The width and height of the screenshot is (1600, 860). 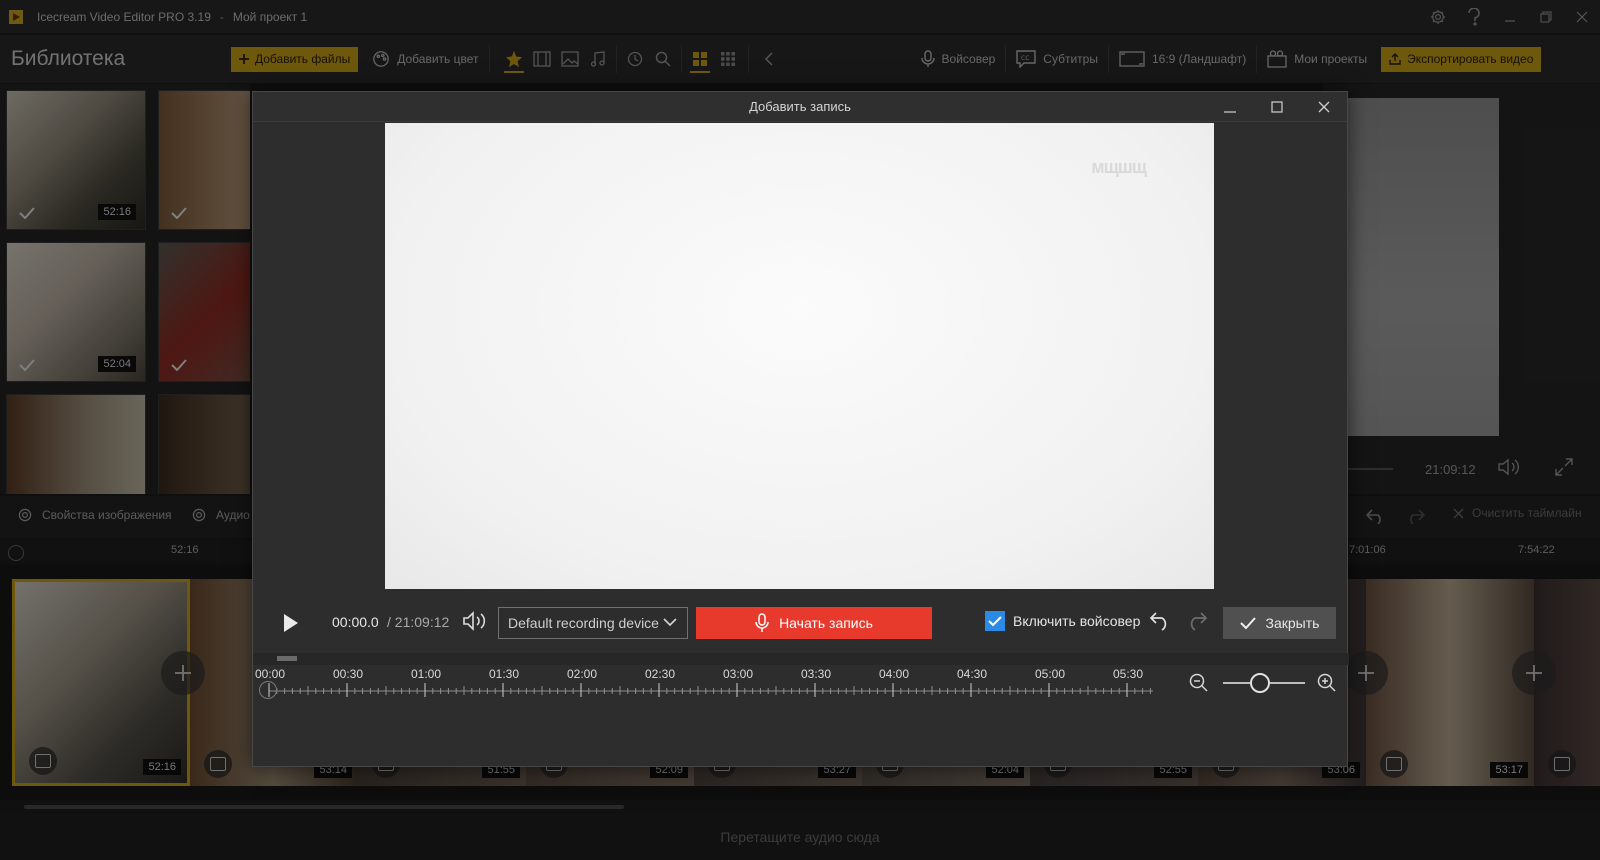 What do you see at coordinates (738, 674) in the screenshot?
I see `ruler-time-label: 03:00` at bounding box center [738, 674].